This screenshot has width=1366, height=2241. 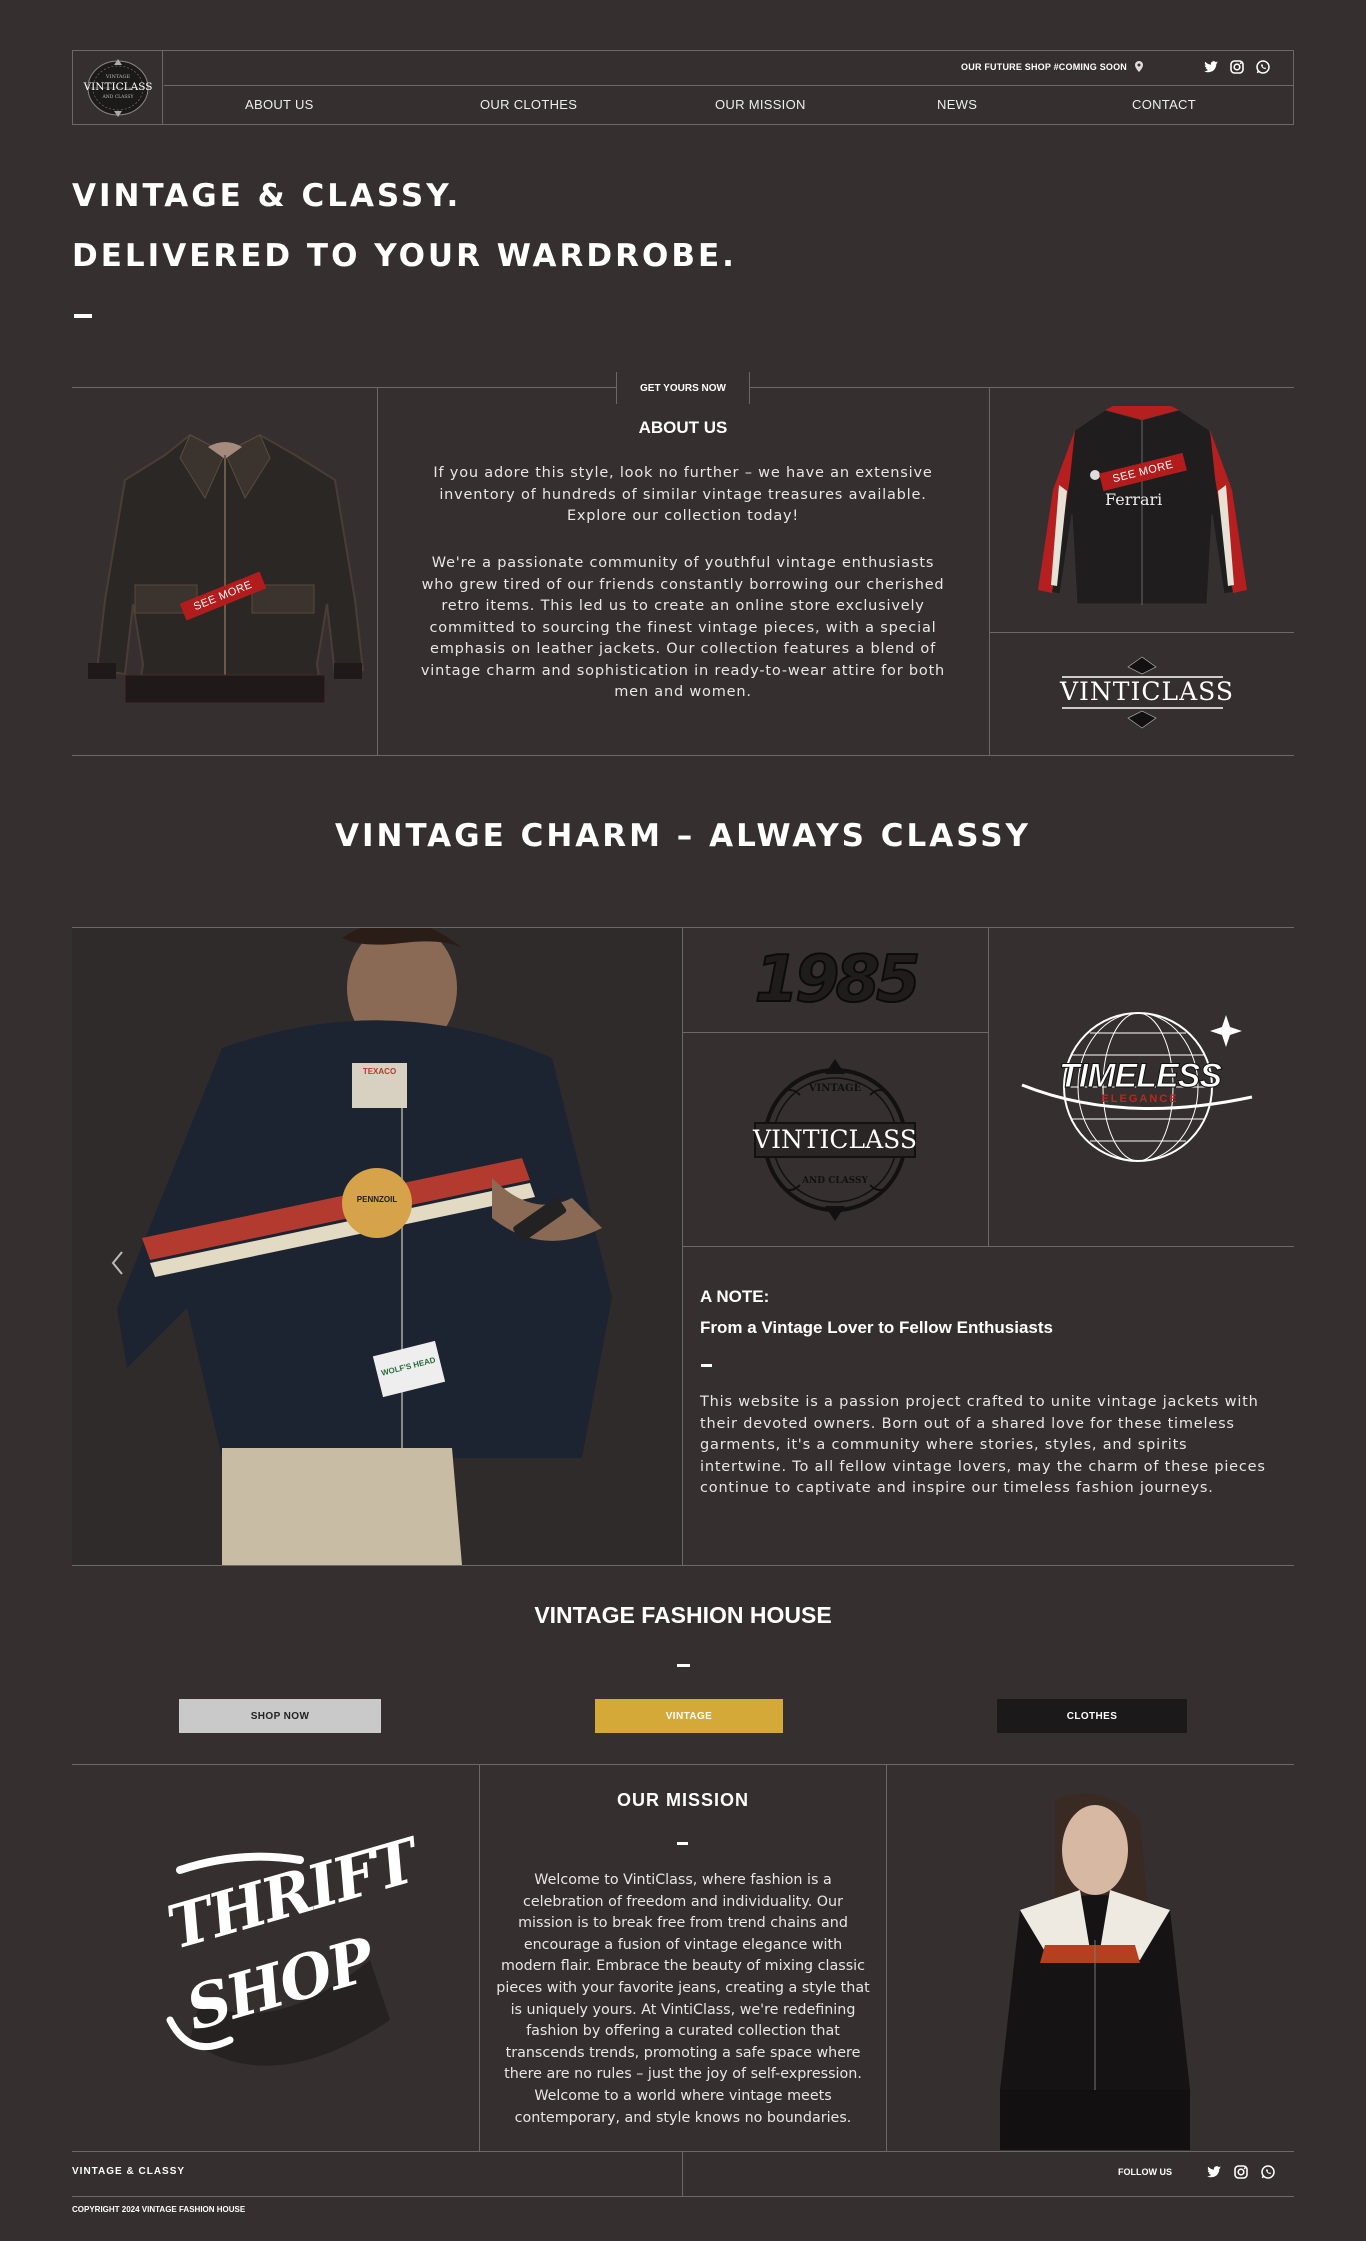 I want to click on vinticlass-wordmark: VINTICLASS, so click(x=1147, y=692).